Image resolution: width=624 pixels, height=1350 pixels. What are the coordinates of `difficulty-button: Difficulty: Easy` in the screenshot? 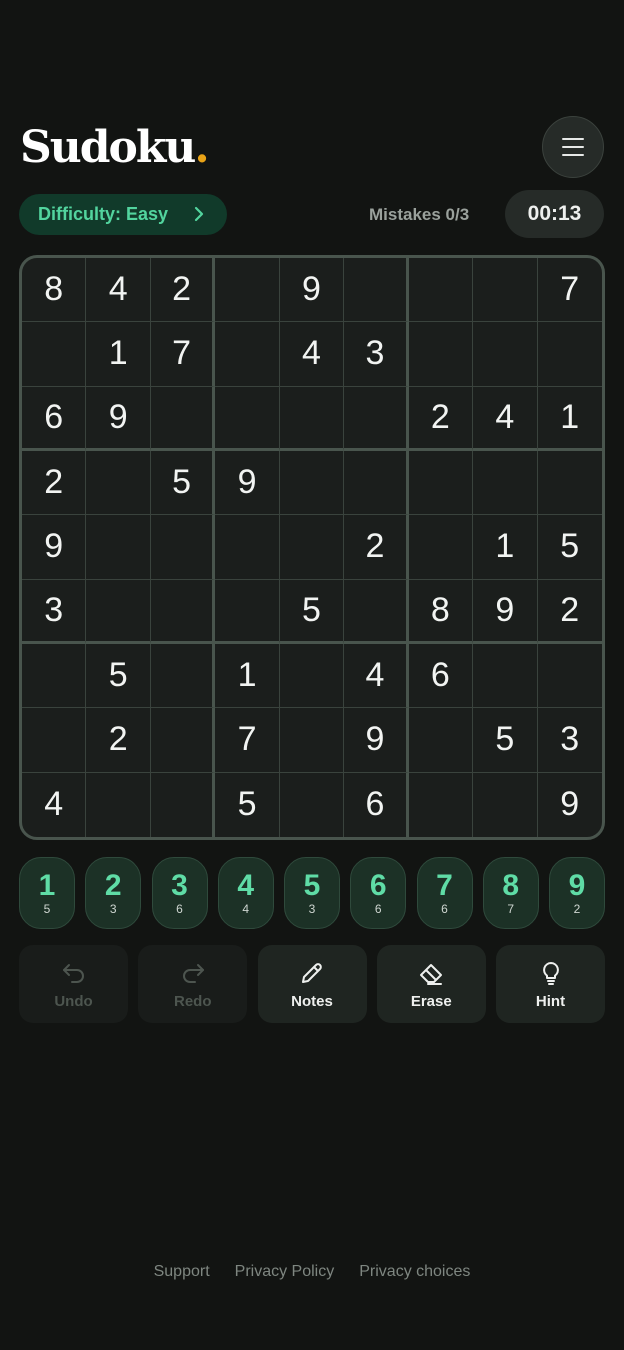 It's located at (123, 214).